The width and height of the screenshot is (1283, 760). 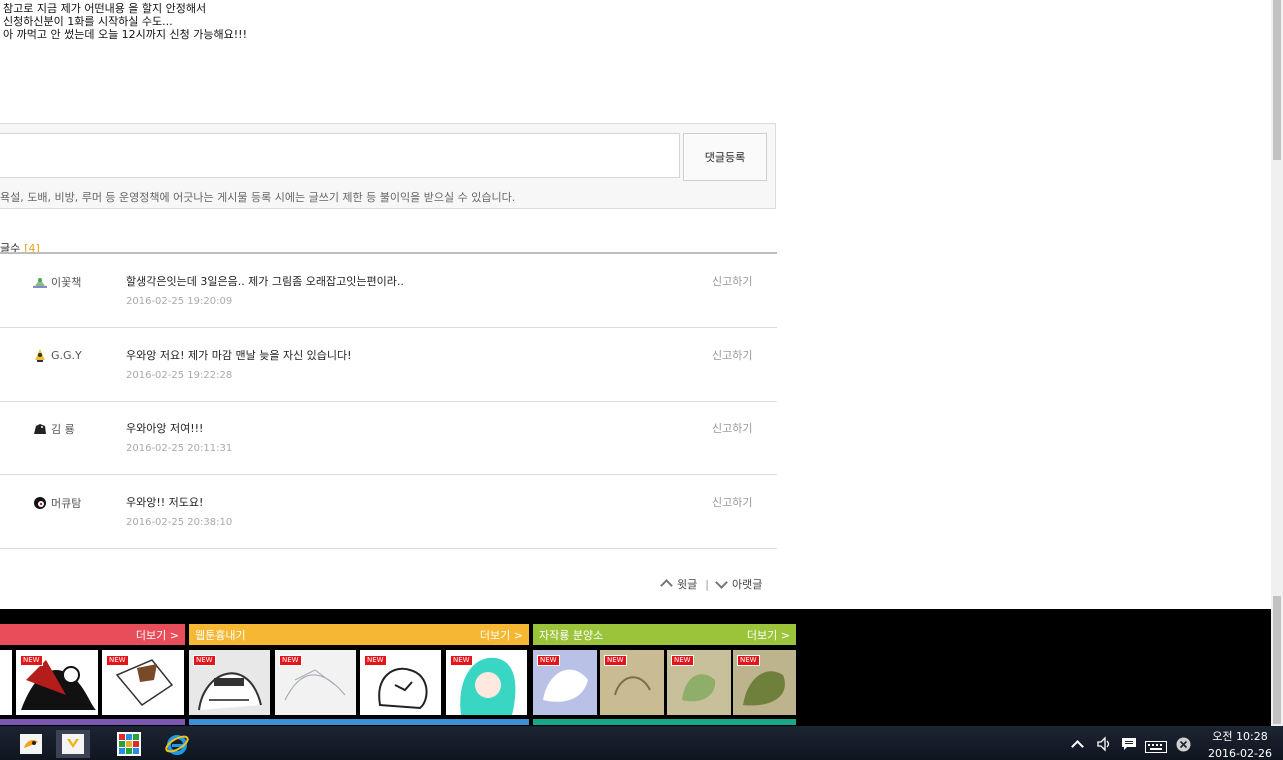 What do you see at coordinates (1240, 744) in the screenshot?
I see `taskbar-clock: 오전 10:28 2016-02-26` at bounding box center [1240, 744].